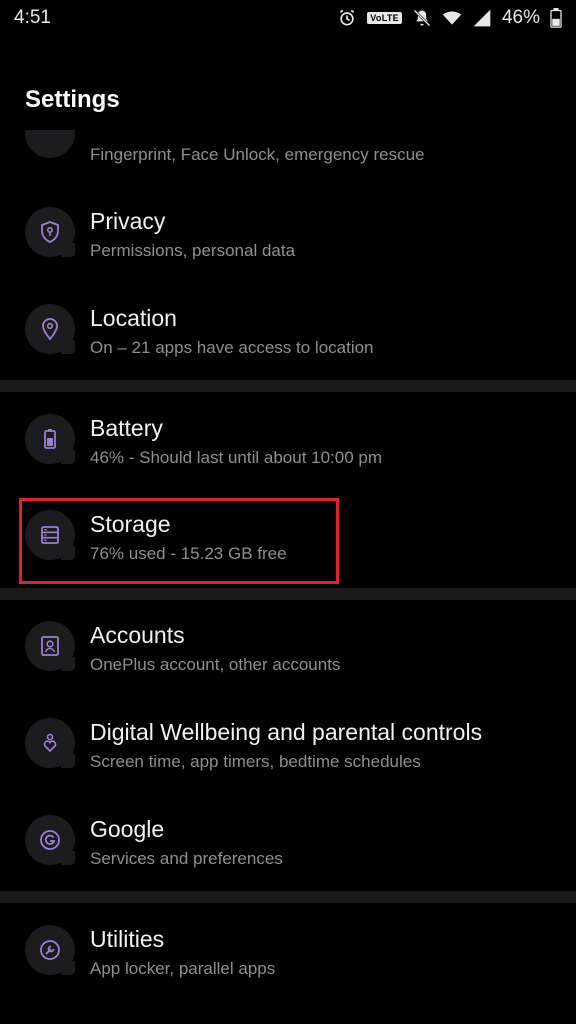 This screenshot has width=576, height=1024. I want to click on security-icon, so click(50, 145).